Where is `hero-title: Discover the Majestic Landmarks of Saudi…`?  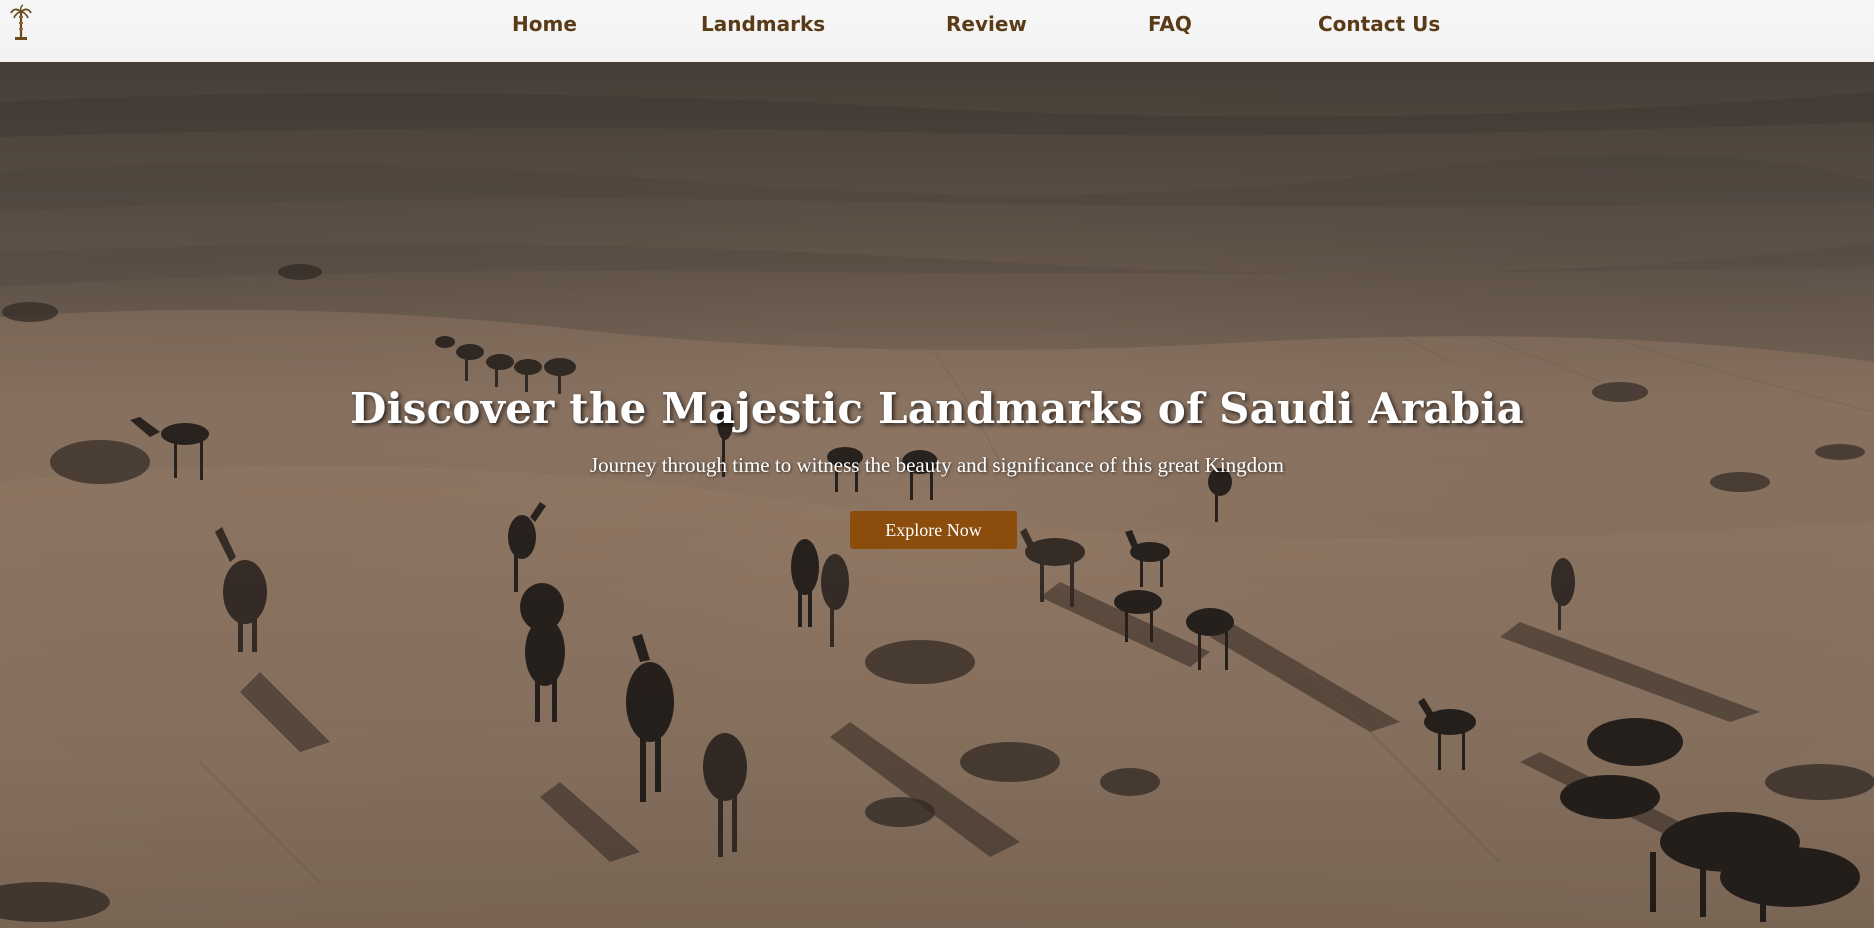
hero-title: Discover the Majestic Landmarks of Saudi… is located at coordinates (937, 408).